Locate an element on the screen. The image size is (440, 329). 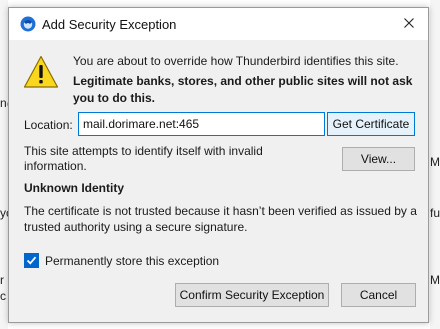
permanent-store-checkbox is located at coordinates (31, 260).